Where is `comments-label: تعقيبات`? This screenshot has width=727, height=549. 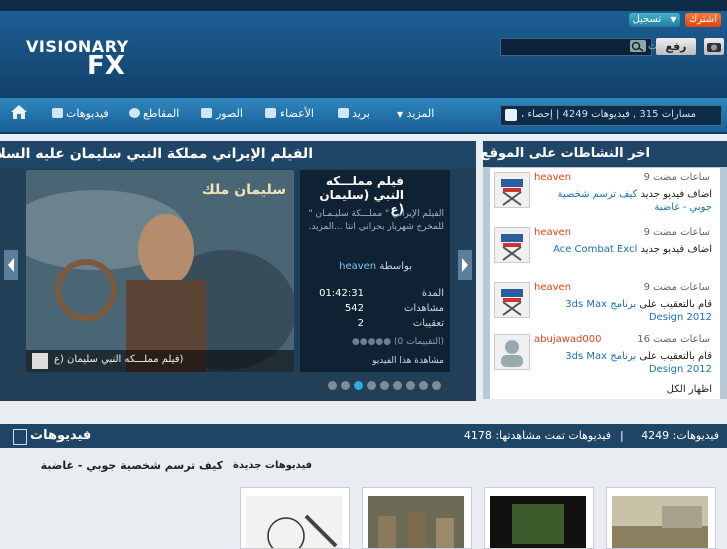 comments-label: تعقيبات is located at coordinates (428, 323).